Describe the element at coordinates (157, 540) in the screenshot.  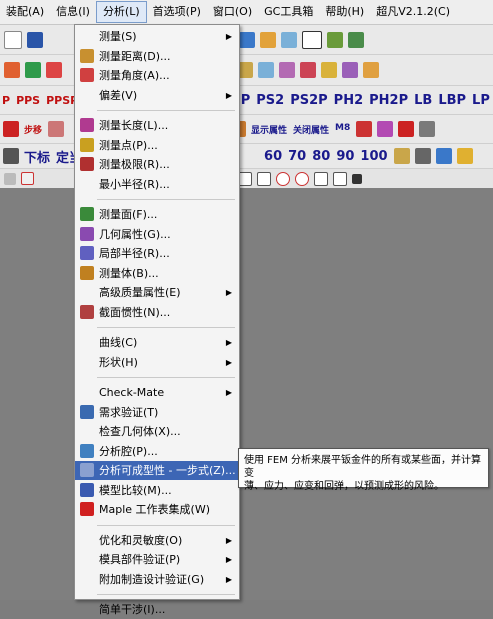
I see `menu-item-28: 优化和灵敏度(O) ▶` at that location.